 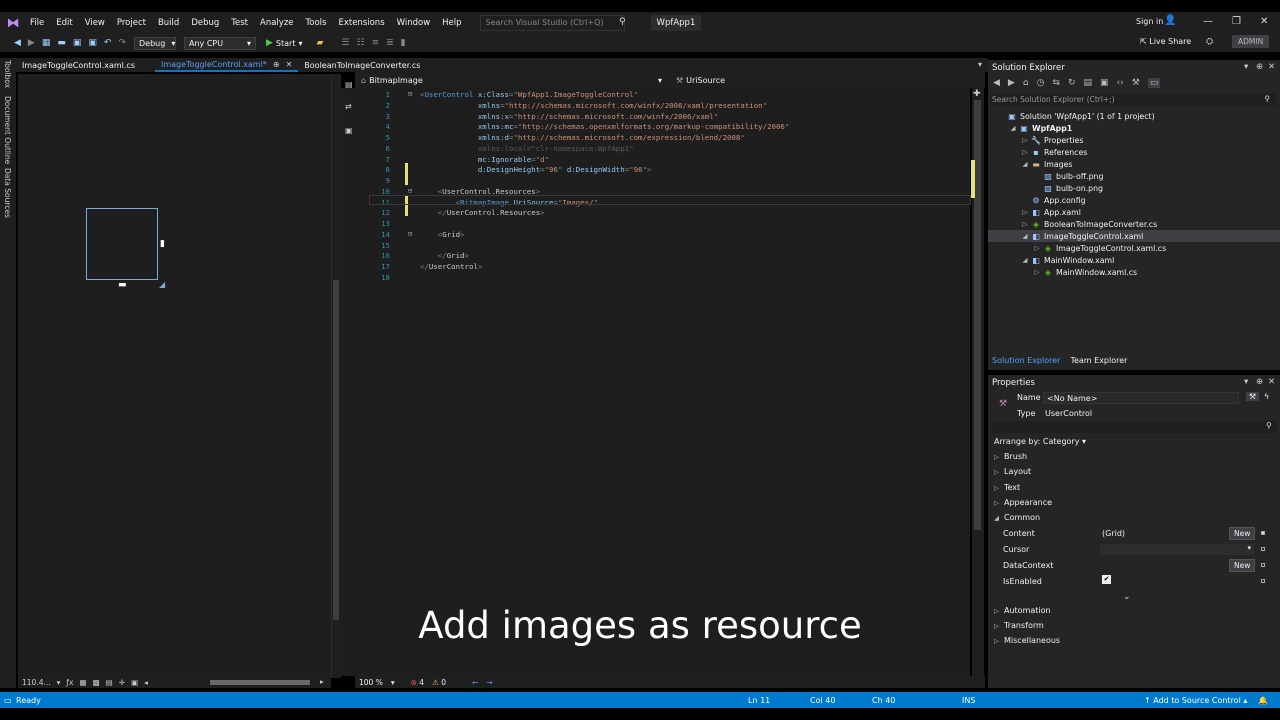 What do you see at coordinates (1017, 517) in the screenshot?
I see `category-common: ◢ Common` at bounding box center [1017, 517].